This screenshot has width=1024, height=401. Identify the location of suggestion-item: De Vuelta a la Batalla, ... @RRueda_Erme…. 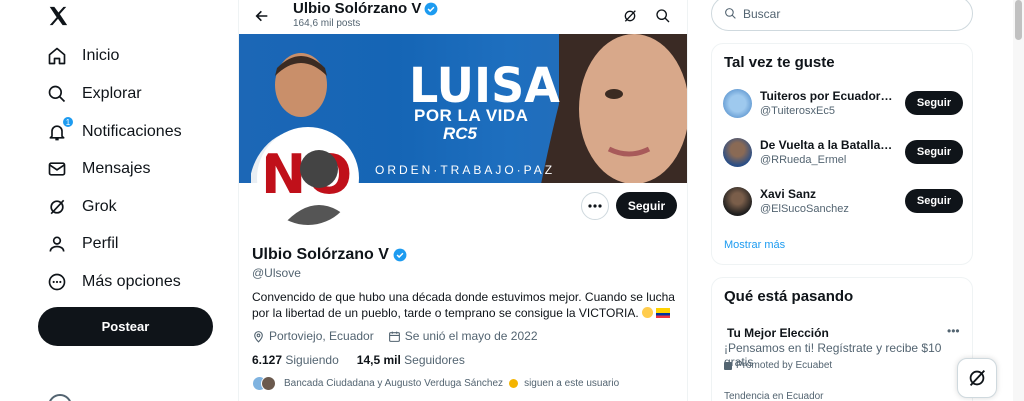
(843, 152).